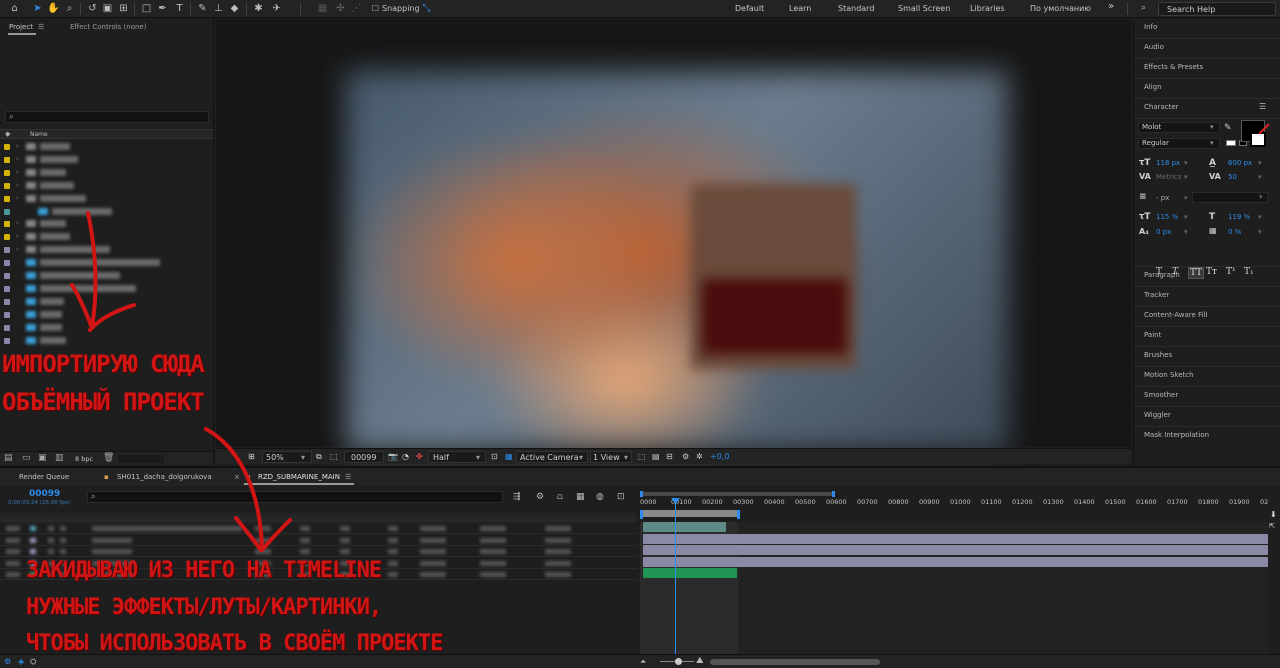 Image resolution: width=1280 pixels, height=668 pixels. Describe the element at coordinates (322, 8) in the screenshot. I see `local-axis-icon: ▦` at that location.